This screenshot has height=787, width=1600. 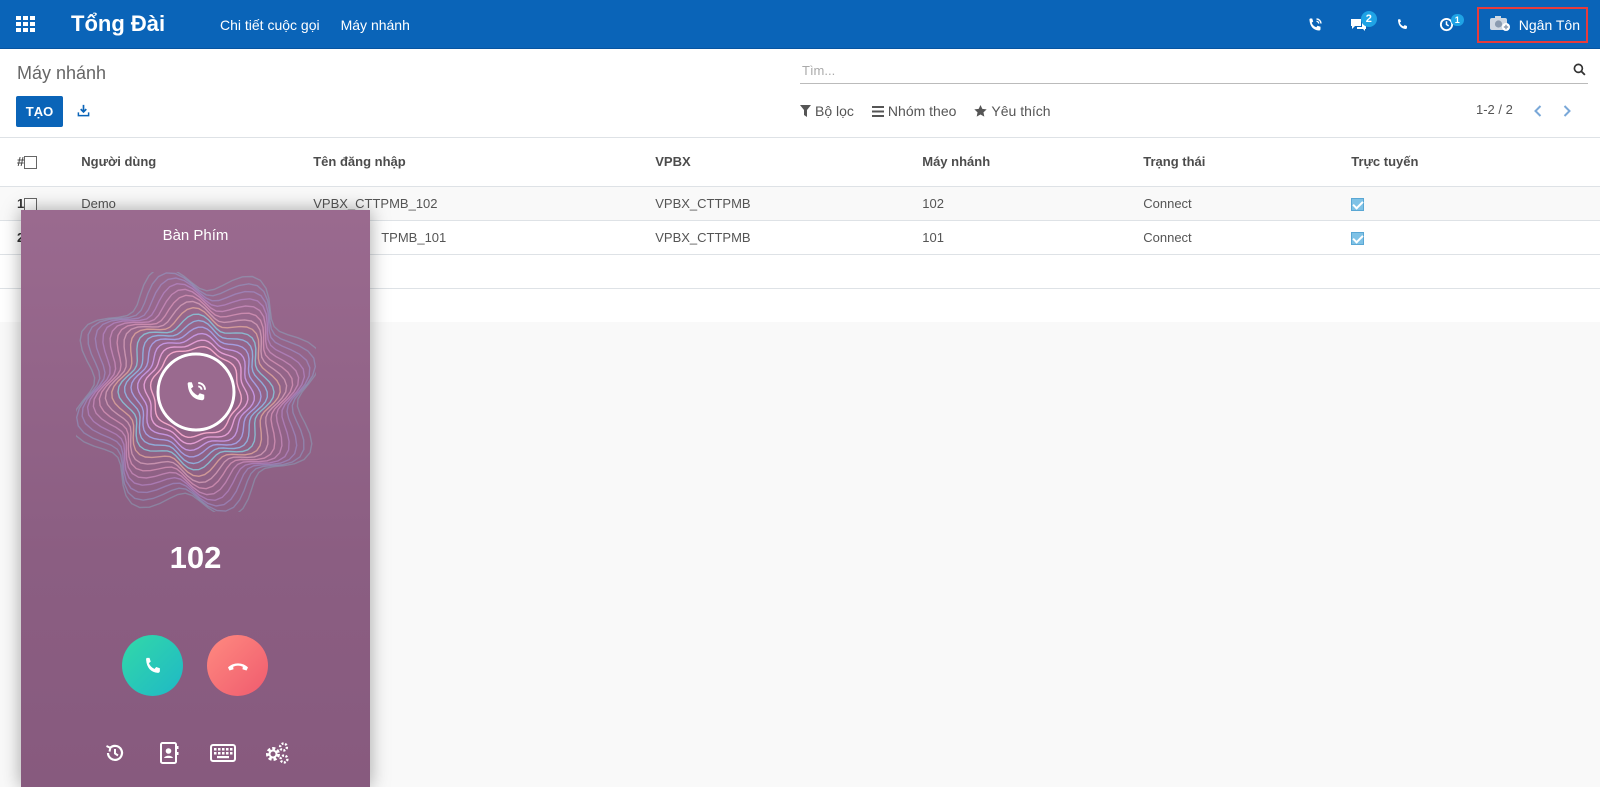 What do you see at coordinates (1500, 24) in the screenshot?
I see `avatar` at bounding box center [1500, 24].